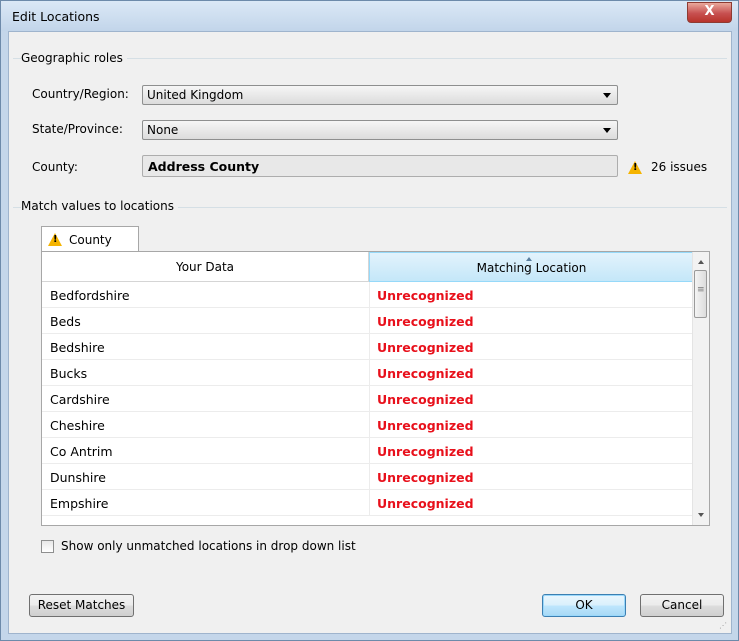 The image size is (739, 641). I want to click on country-region-value: United Kingdom, so click(195, 95).